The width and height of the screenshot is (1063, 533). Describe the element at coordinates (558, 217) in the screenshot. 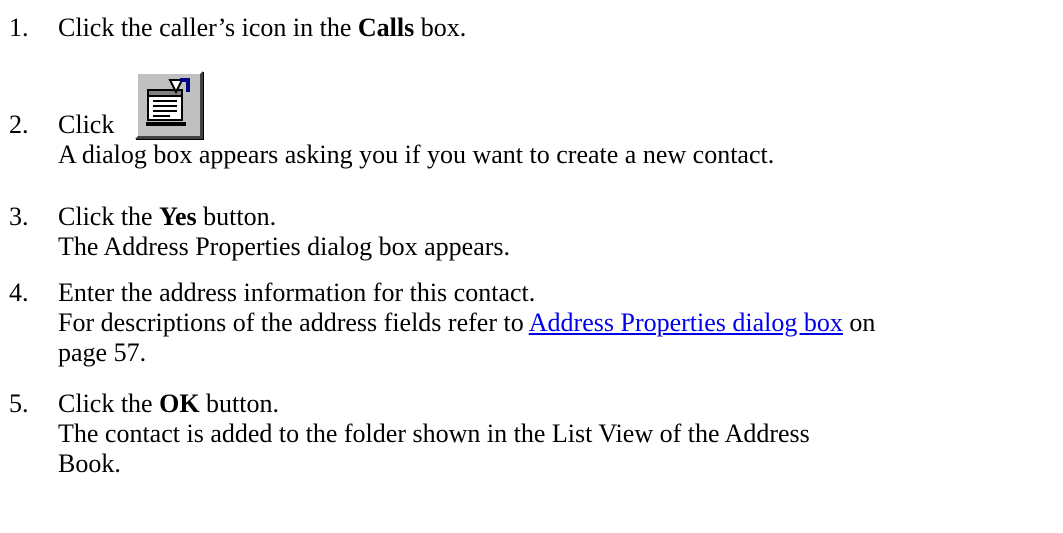

I see `step-instruction: Click the Yes button.` at that location.